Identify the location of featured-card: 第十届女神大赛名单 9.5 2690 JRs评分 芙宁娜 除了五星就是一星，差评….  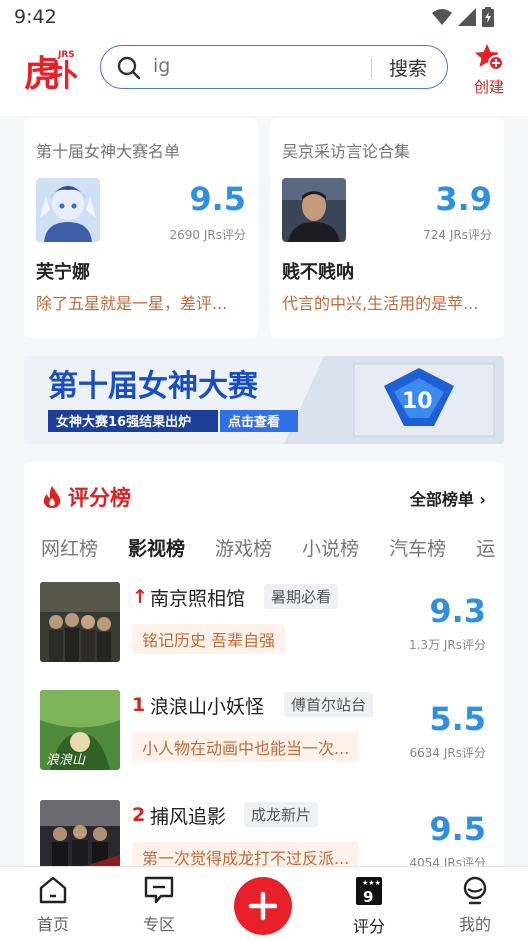
(141, 228).